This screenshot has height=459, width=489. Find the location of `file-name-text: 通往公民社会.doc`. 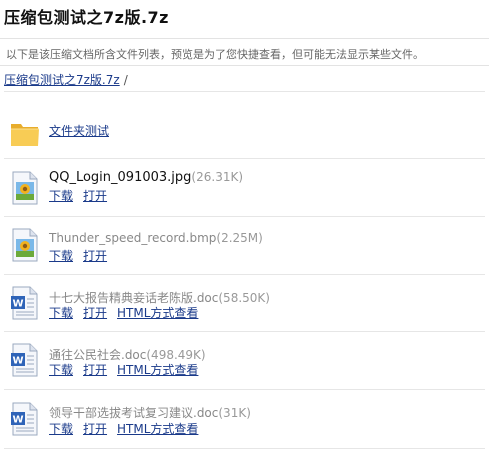

file-name-text: 通往公民社会.doc is located at coordinates (98, 355).